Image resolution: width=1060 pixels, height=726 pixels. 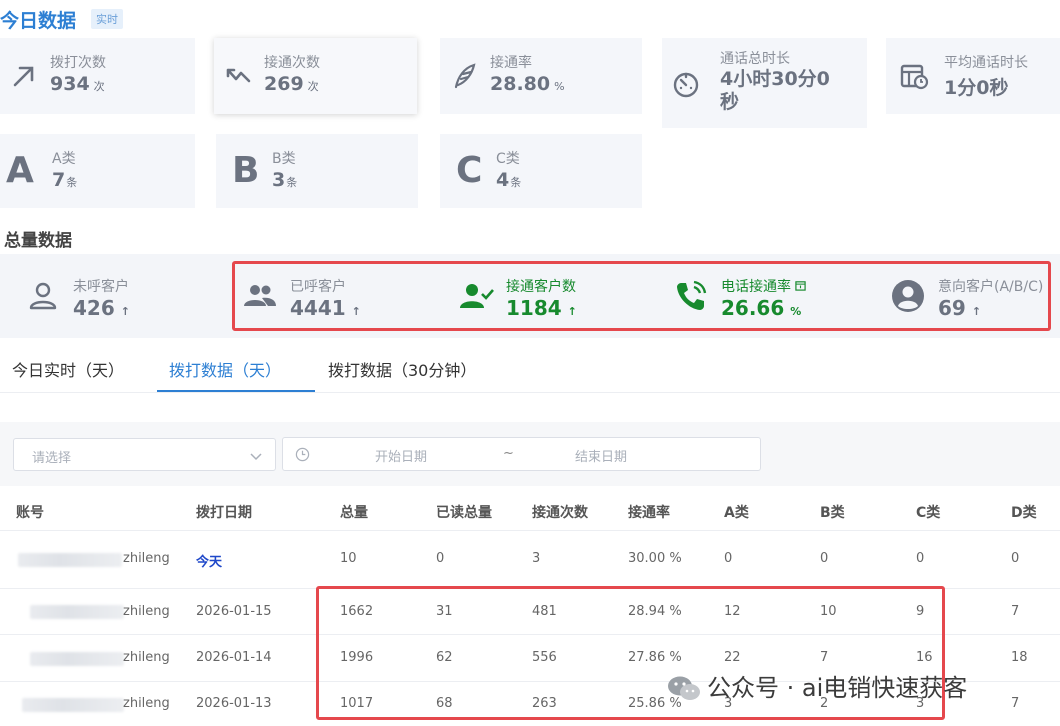 What do you see at coordinates (800, 285) in the screenshot?
I see `calendar-info-icon` at bounding box center [800, 285].